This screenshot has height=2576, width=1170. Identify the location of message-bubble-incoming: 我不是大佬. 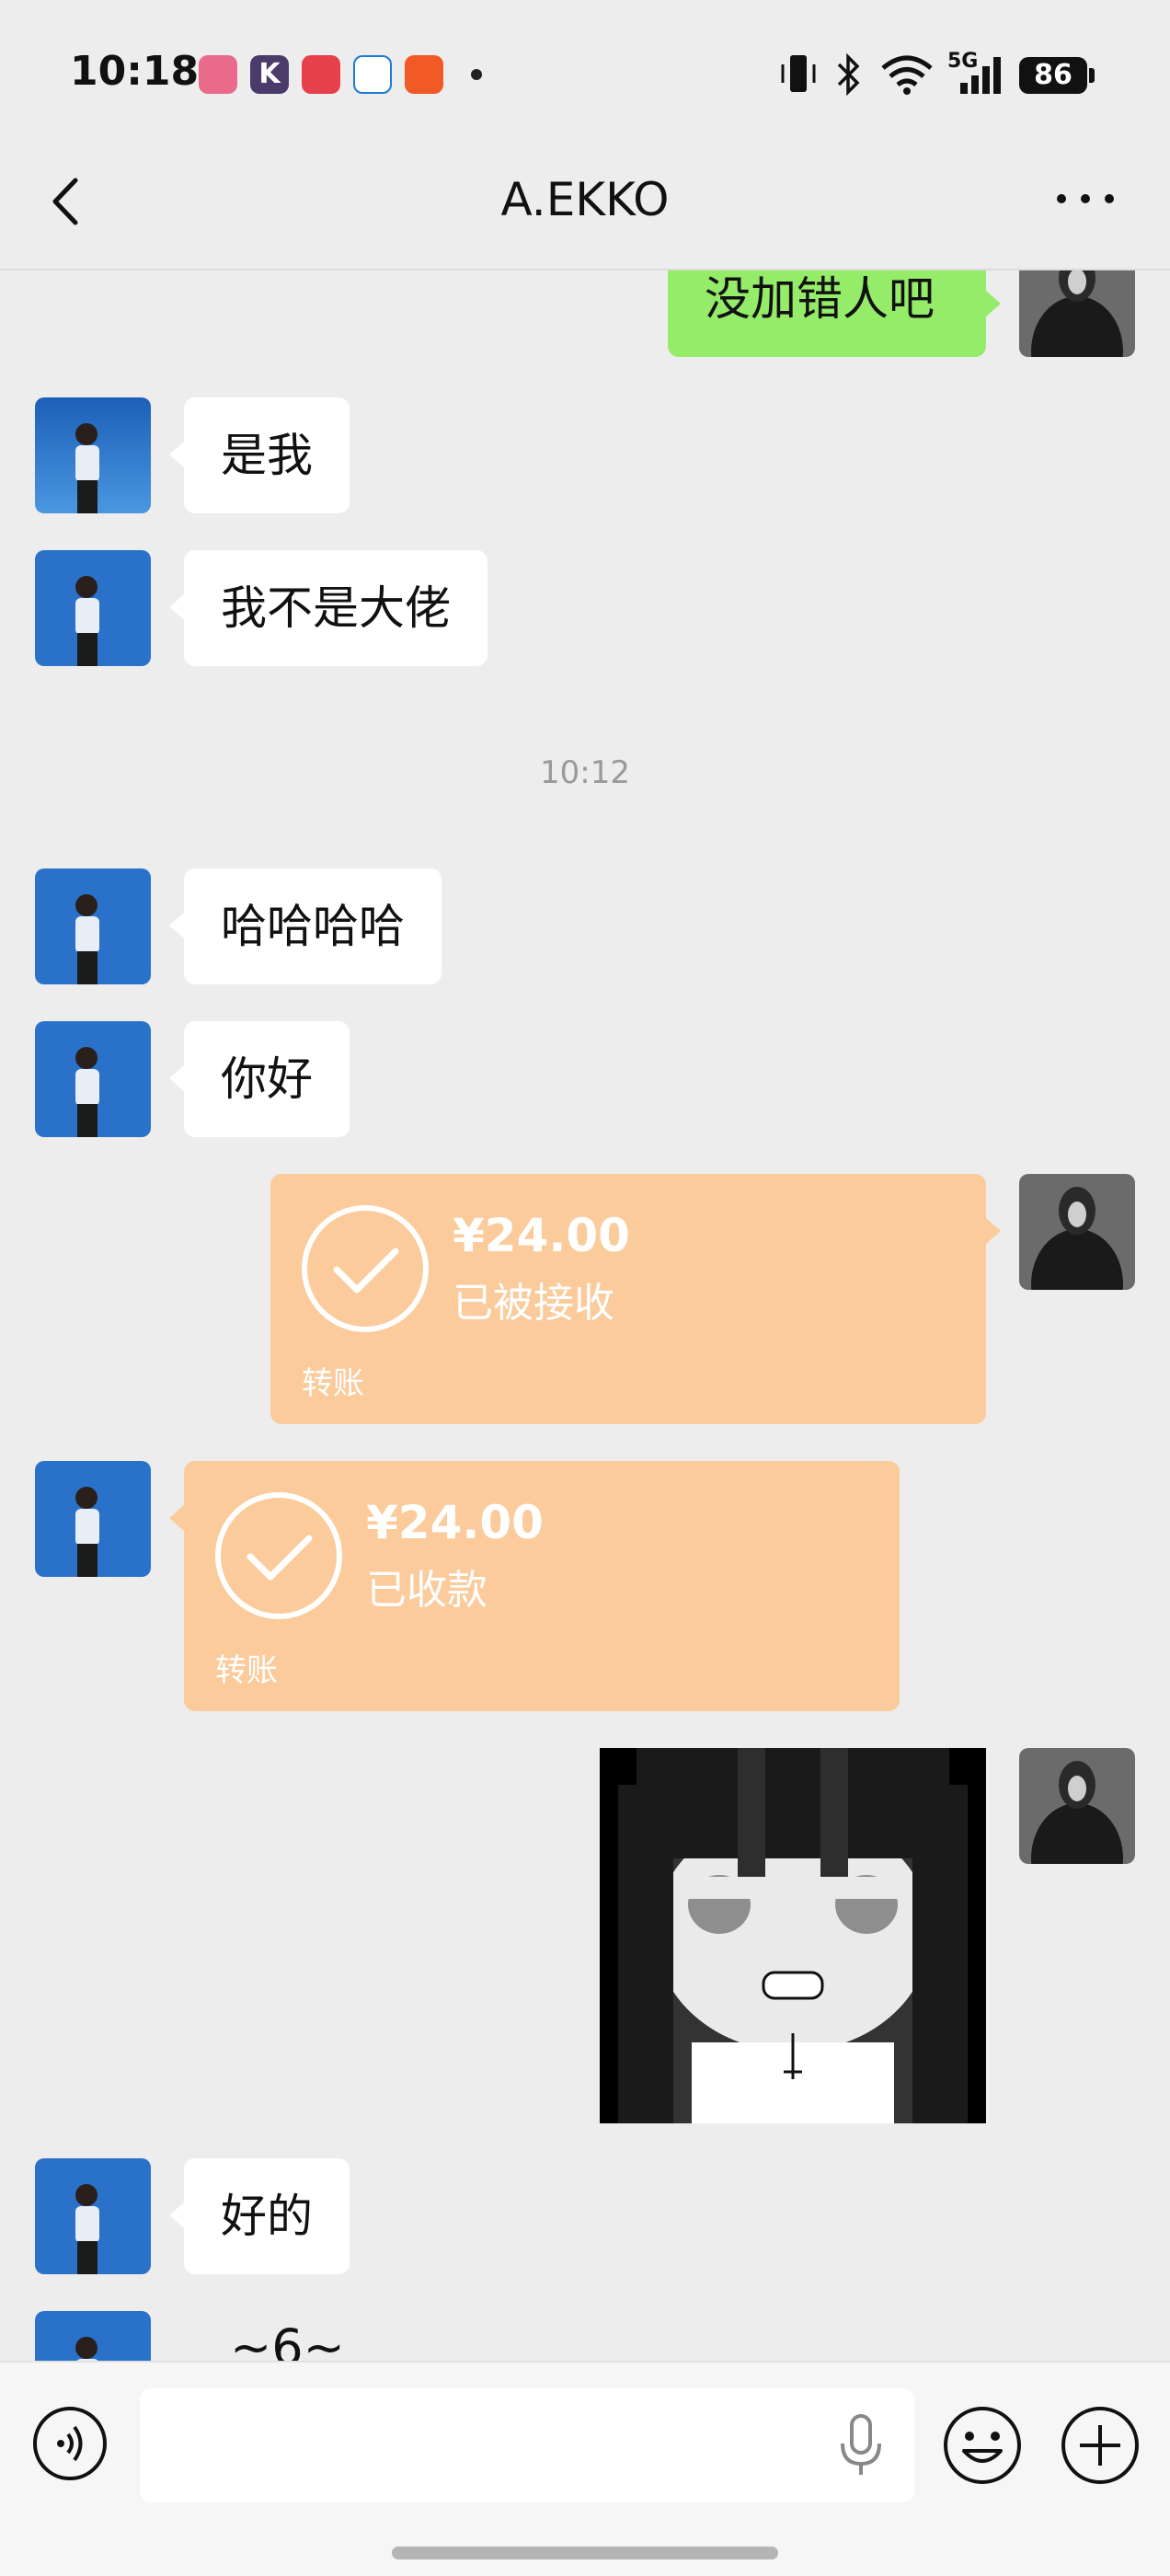
(336, 608).